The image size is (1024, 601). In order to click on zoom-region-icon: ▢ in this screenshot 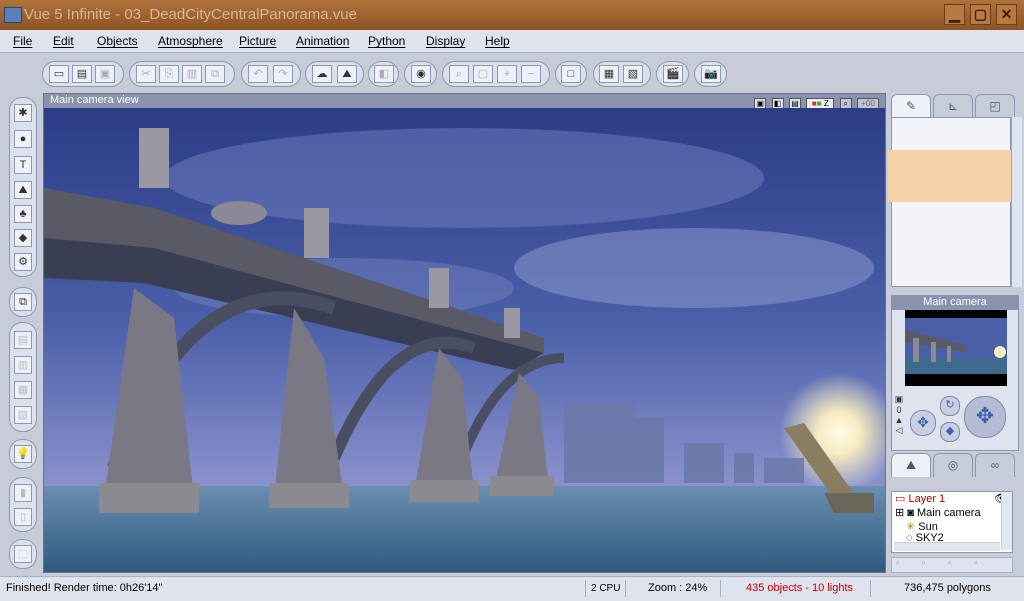, I will do `click(483, 74)`.